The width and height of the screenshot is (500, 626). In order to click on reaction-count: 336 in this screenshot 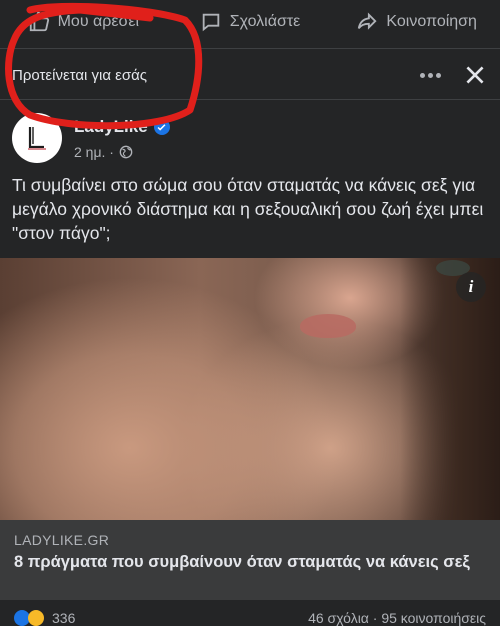, I will do `click(64, 618)`.